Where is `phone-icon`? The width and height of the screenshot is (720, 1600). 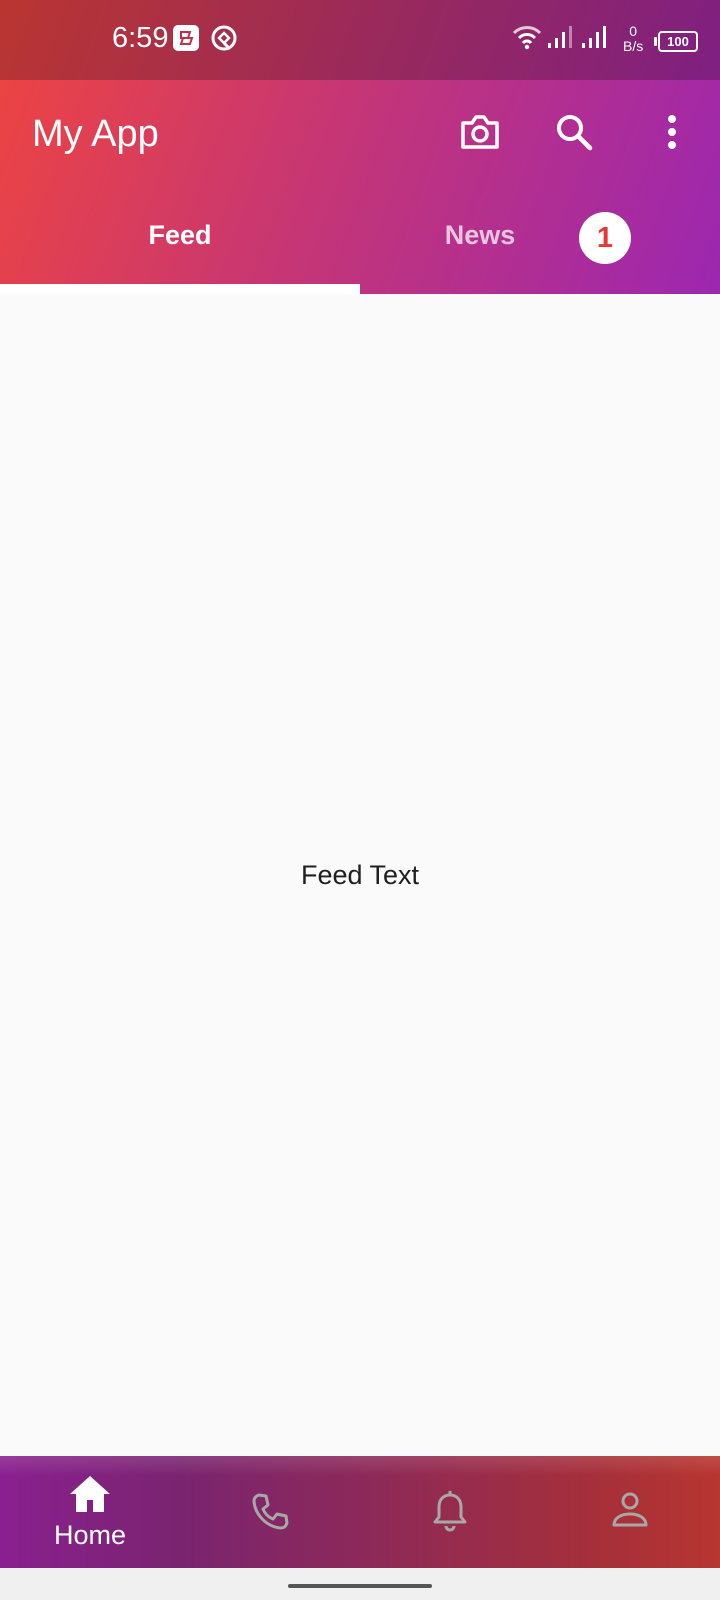
phone-icon is located at coordinates (270, 1512).